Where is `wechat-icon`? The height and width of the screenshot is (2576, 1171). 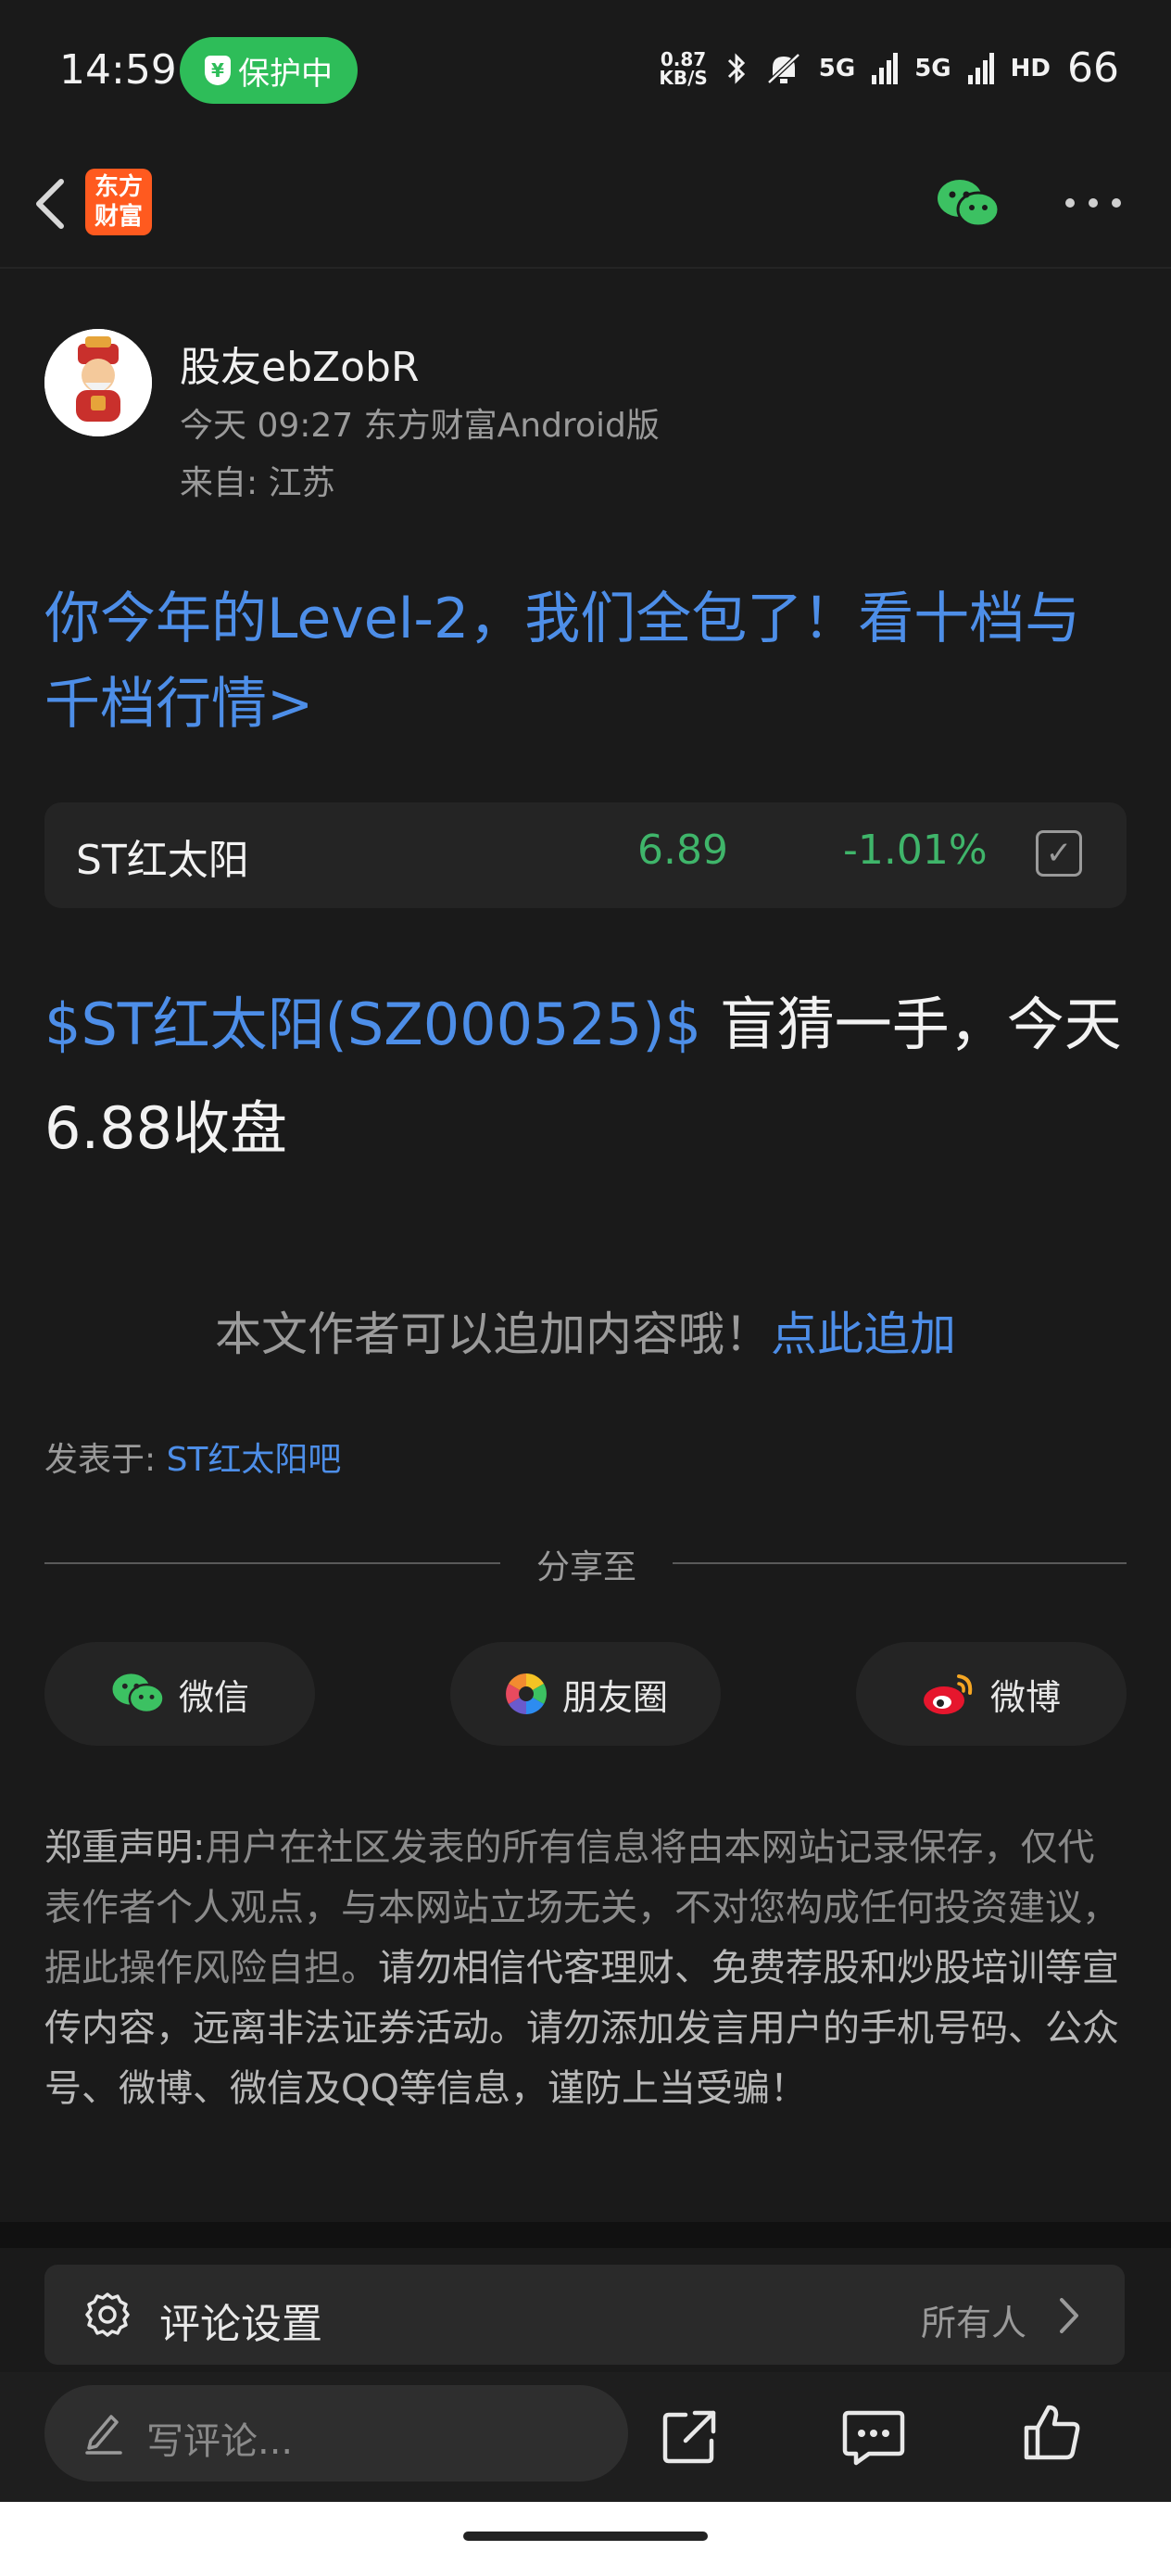
wechat-icon is located at coordinates (969, 204).